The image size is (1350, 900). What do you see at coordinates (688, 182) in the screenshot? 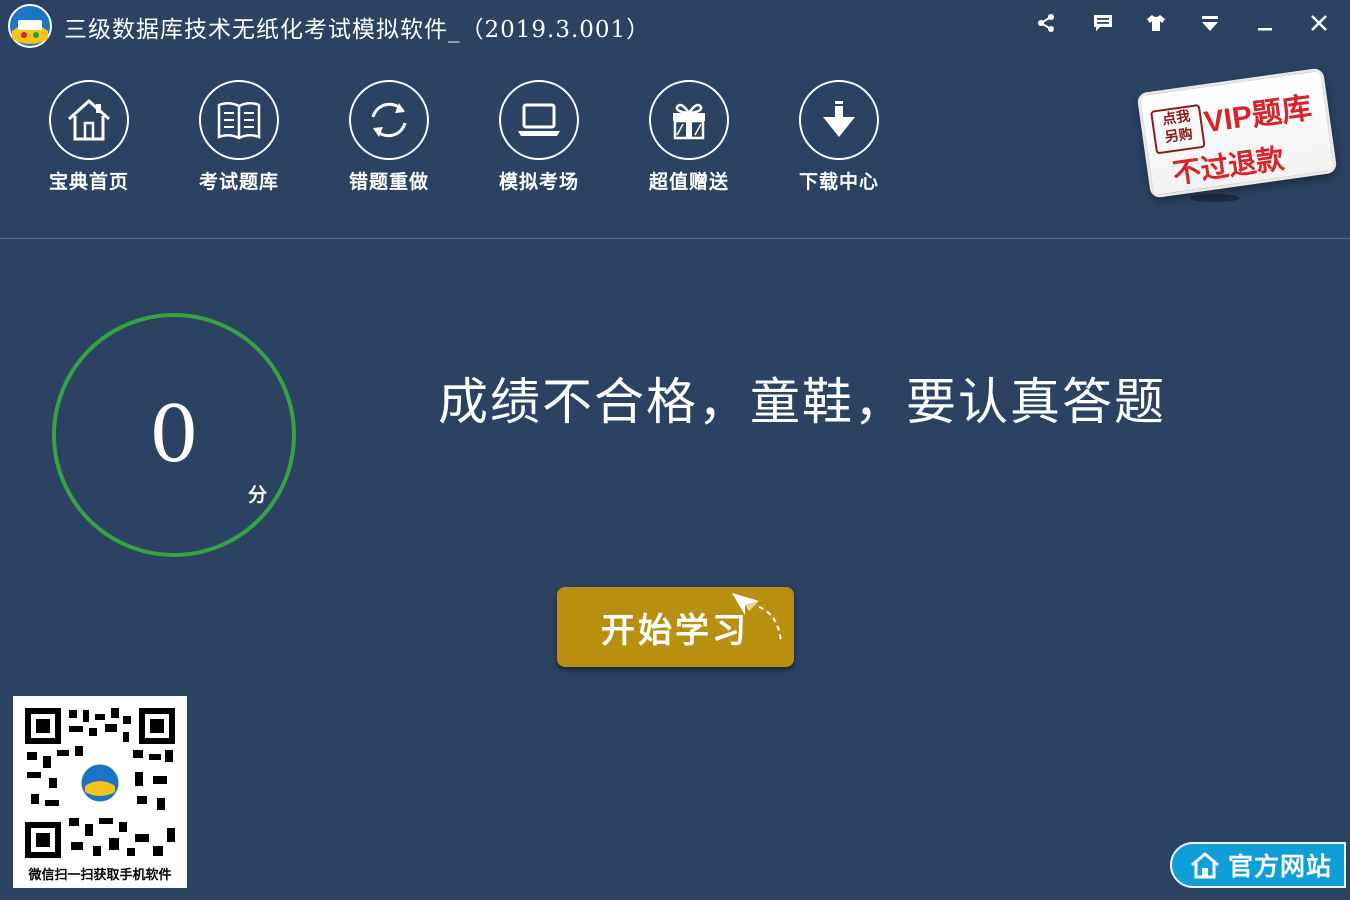
I see `nav-label: 超值赠送` at bounding box center [688, 182].